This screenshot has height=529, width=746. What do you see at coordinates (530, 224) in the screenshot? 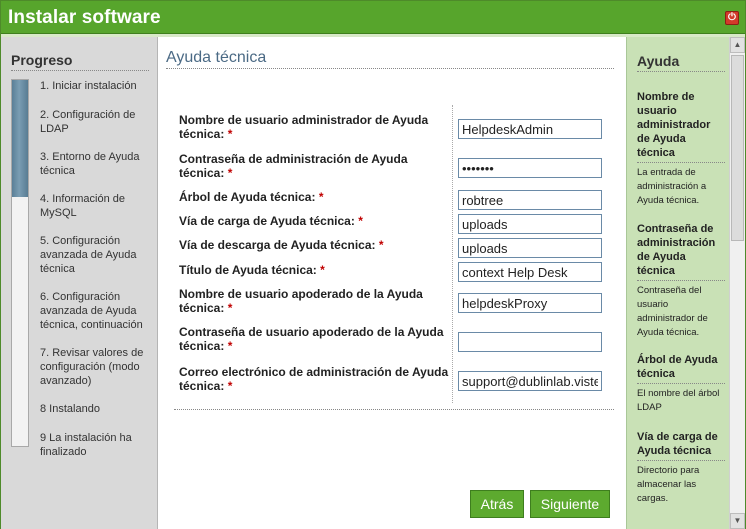
I see `upload-path-input` at bounding box center [530, 224].